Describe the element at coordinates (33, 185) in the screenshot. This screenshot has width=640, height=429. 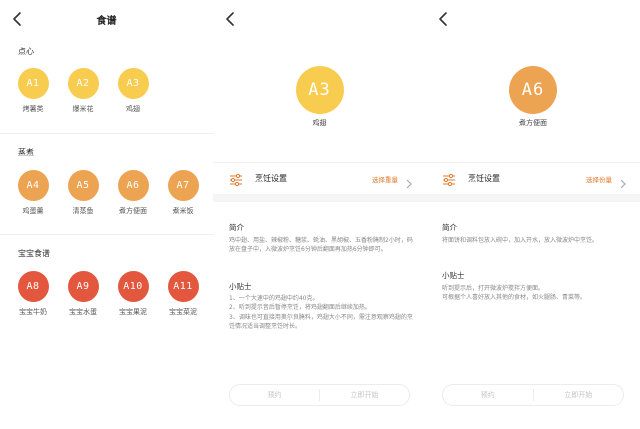
I see `recipe-code-badge: A4` at that location.